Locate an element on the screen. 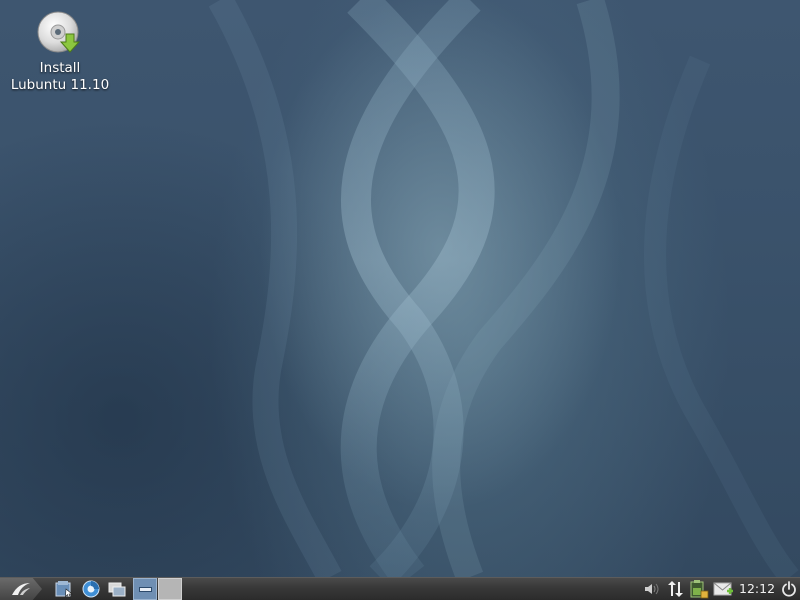 The image size is (800, 600). install-disc-icon is located at coordinates (59, 32).